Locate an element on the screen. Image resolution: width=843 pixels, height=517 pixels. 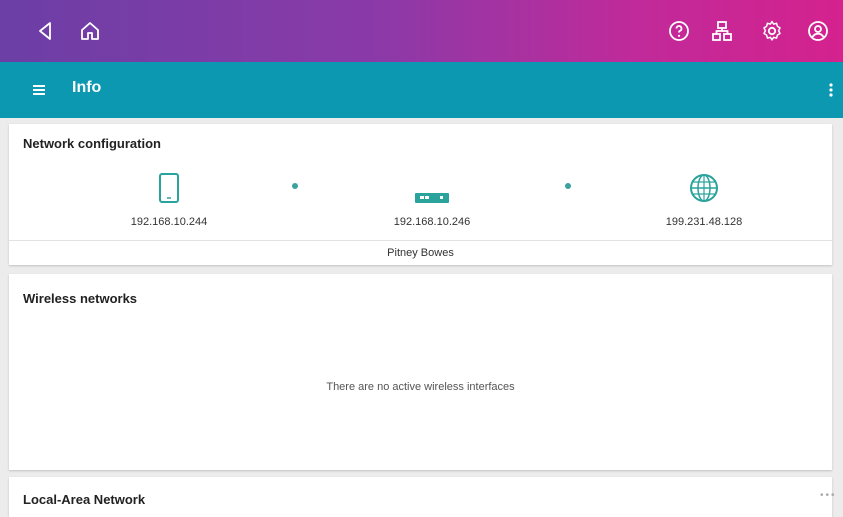
page-title: Info is located at coordinates (87, 87).